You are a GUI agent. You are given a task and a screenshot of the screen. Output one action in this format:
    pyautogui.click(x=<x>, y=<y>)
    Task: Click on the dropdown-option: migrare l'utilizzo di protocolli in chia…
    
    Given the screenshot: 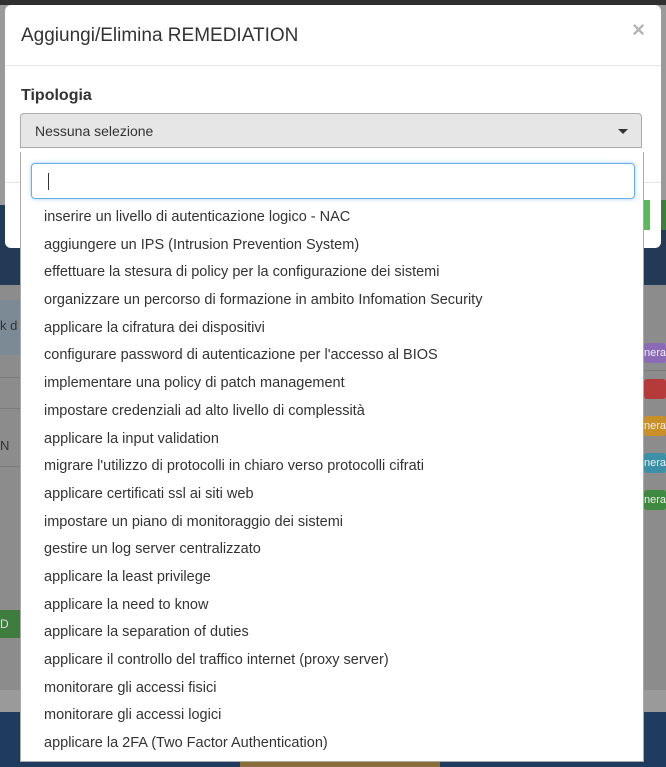 What is the action you would take?
    pyautogui.click(x=332, y=467)
    